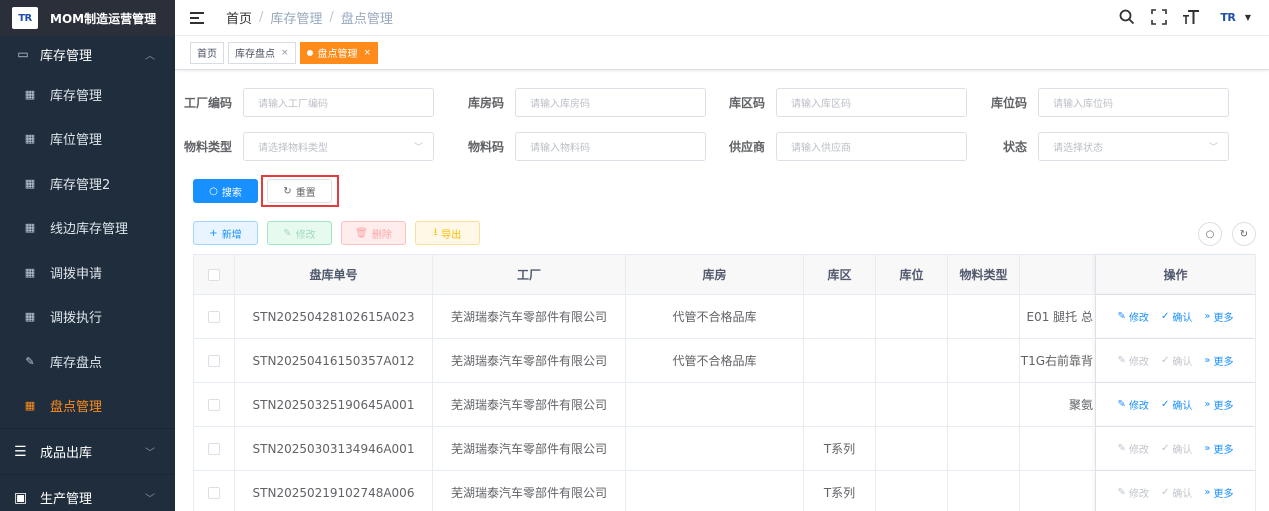 Image resolution: width=1269 pixels, height=511 pixels. I want to click on avatar: TR, so click(1228, 17).